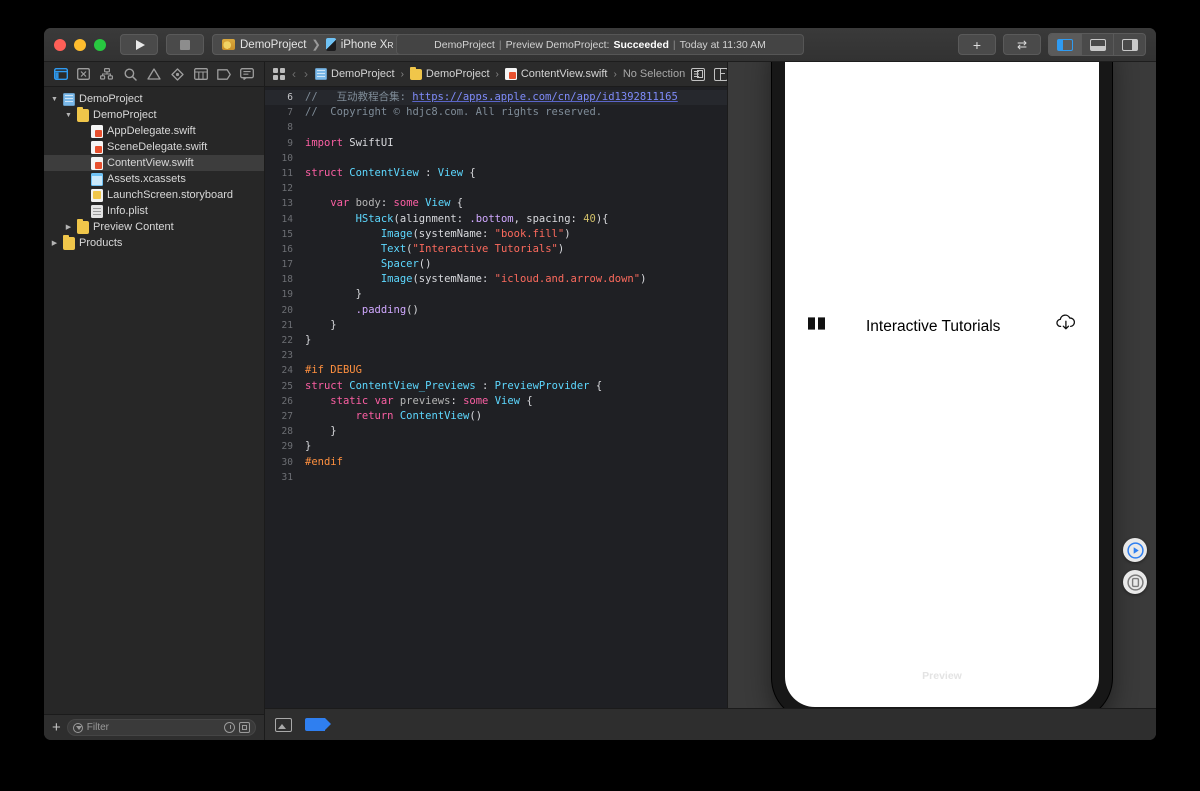 The width and height of the screenshot is (1200, 791). I want to click on token-ty: PreviewProvider, so click(542, 385).